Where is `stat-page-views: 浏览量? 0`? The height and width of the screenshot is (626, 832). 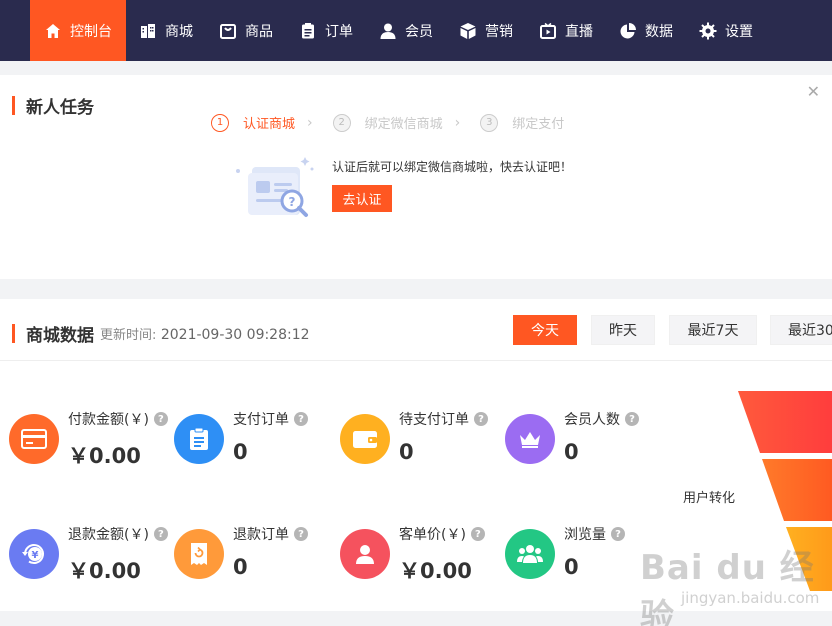 stat-page-views: 浏览量? 0 is located at coordinates (565, 553).